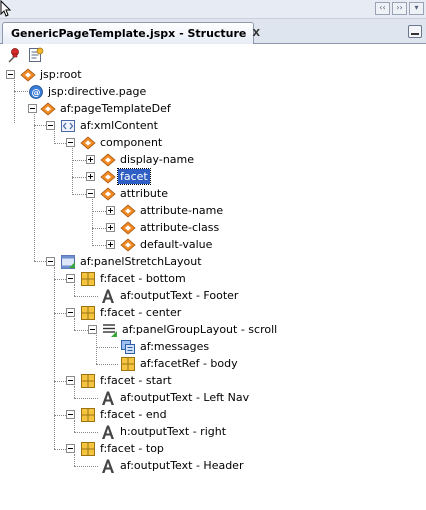 The width and height of the screenshot is (426, 510). I want to click on tab-structure: GenericPageTemplate.jspx - Structure X, so click(131, 33).